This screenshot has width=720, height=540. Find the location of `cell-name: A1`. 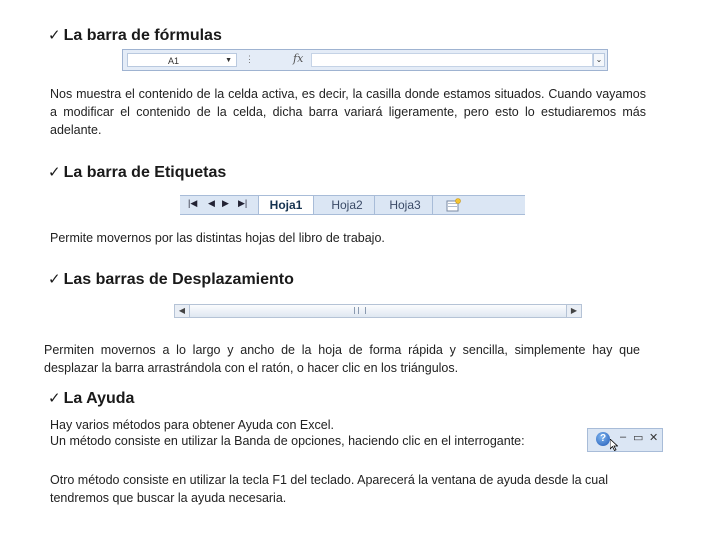

cell-name: A1 is located at coordinates (174, 61).